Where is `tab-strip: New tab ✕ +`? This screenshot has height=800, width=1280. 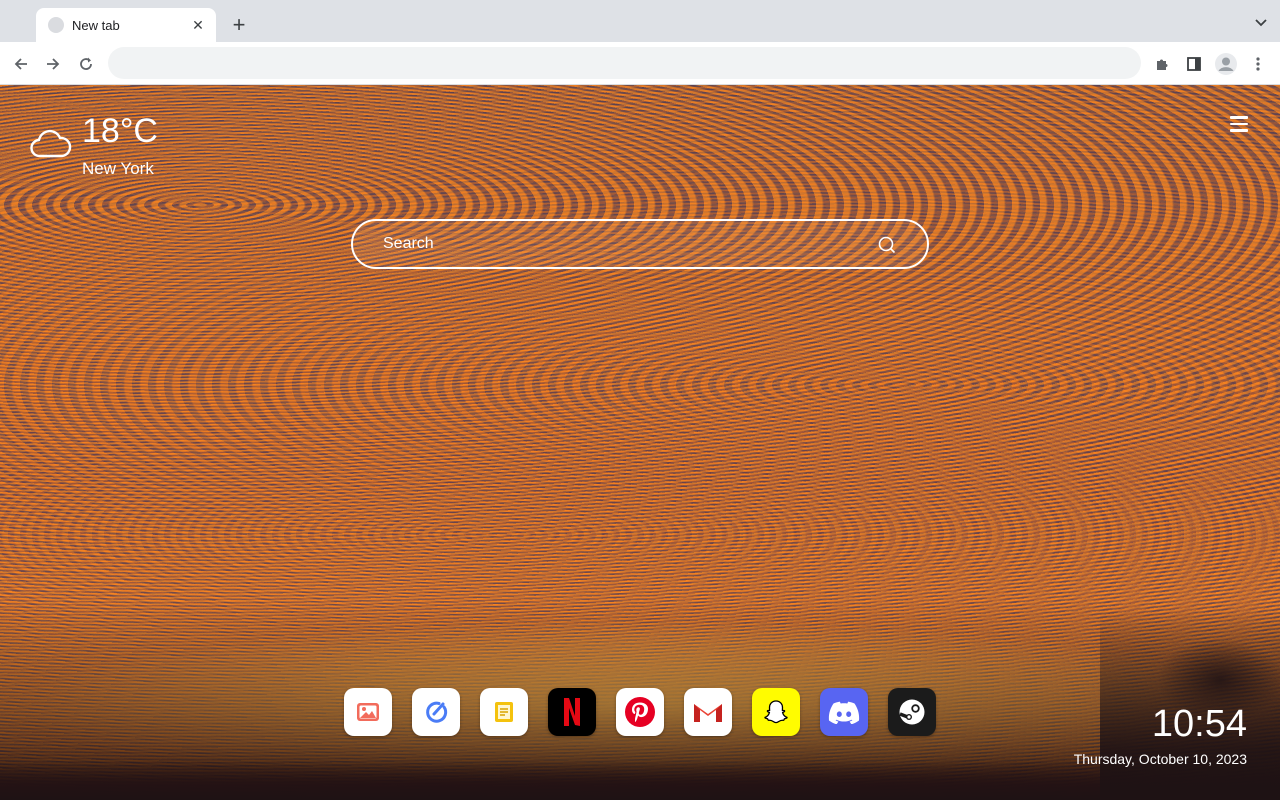
tab-strip: New tab ✕ + is located at coordinates (640, 21).